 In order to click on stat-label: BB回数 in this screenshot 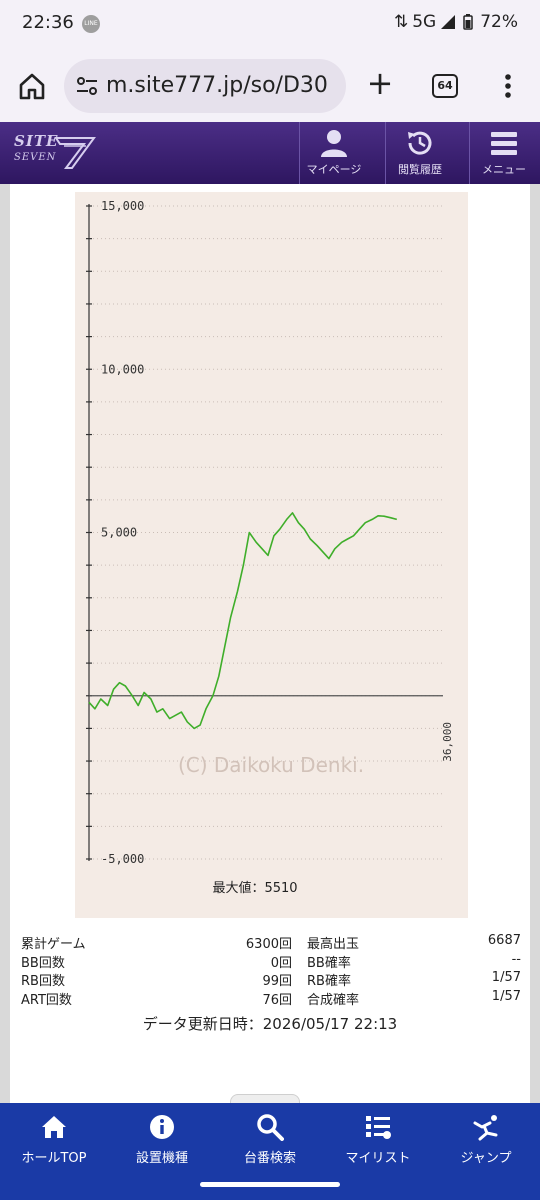, I will do `click(43, 963)`.